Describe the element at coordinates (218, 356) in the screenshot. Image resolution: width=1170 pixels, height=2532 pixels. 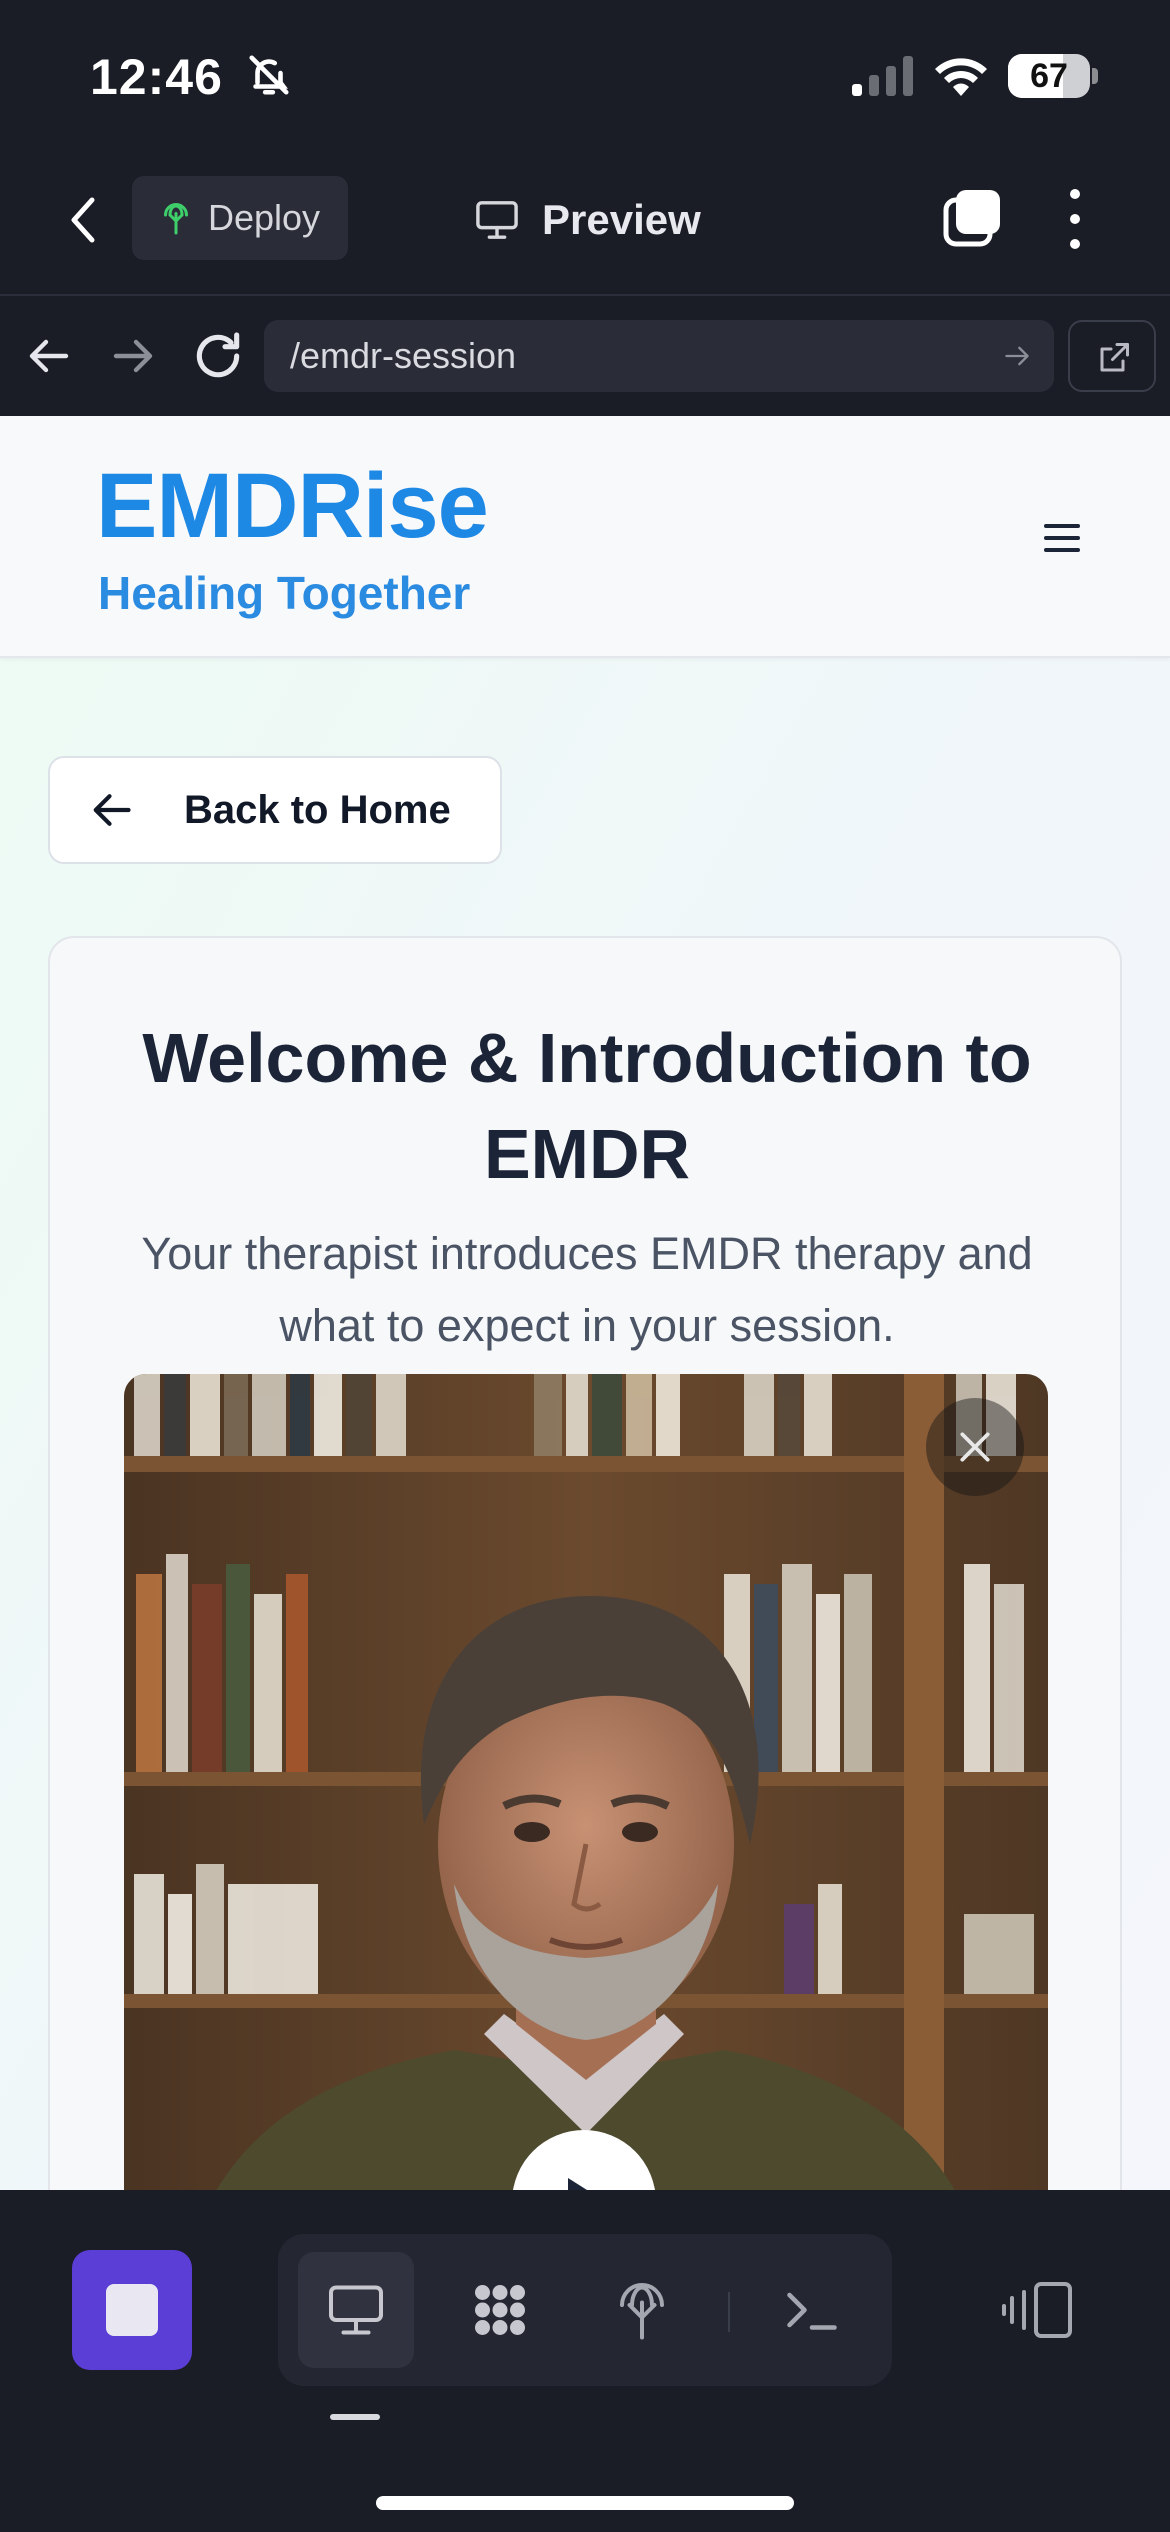
I see `reload-icon` at that location.